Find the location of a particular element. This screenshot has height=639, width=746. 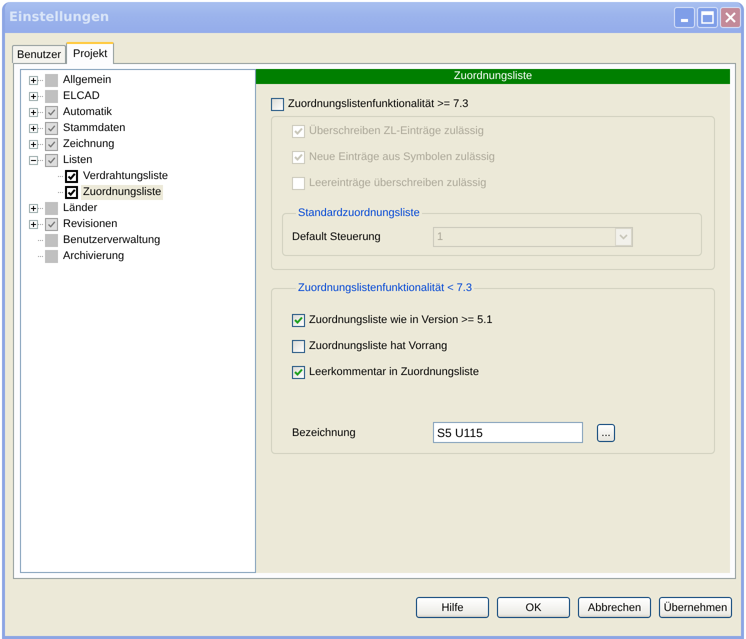

maximize-icon is located at coordinates (707, 17).